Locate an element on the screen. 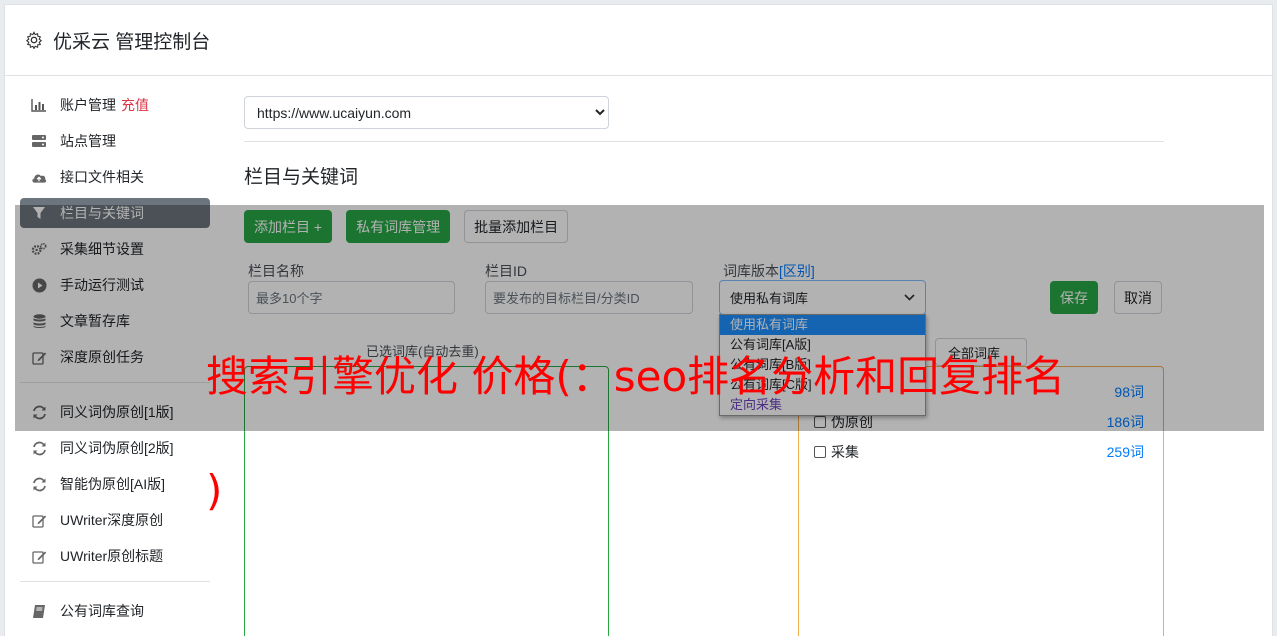 This screenshot has width=1277, height=636. lib-row: 采集 259词 is located at coordinates (979, 452).